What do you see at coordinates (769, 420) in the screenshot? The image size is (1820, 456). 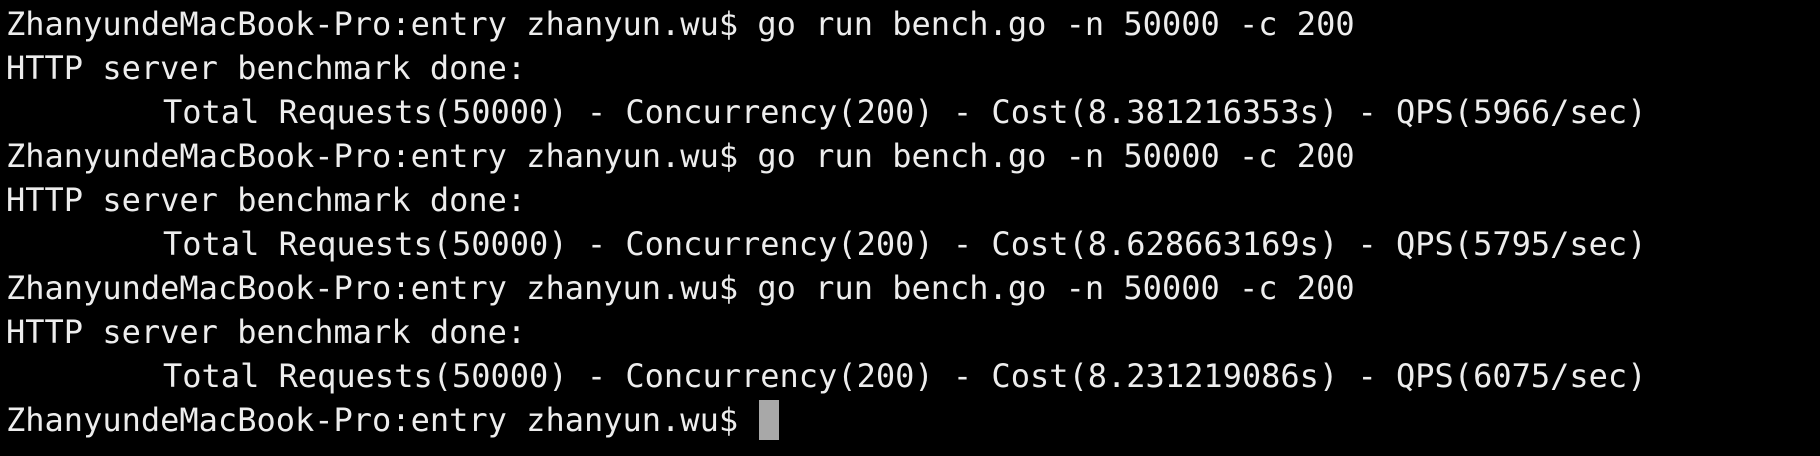 I see `cursor-block` at bounding box center [769, 420].